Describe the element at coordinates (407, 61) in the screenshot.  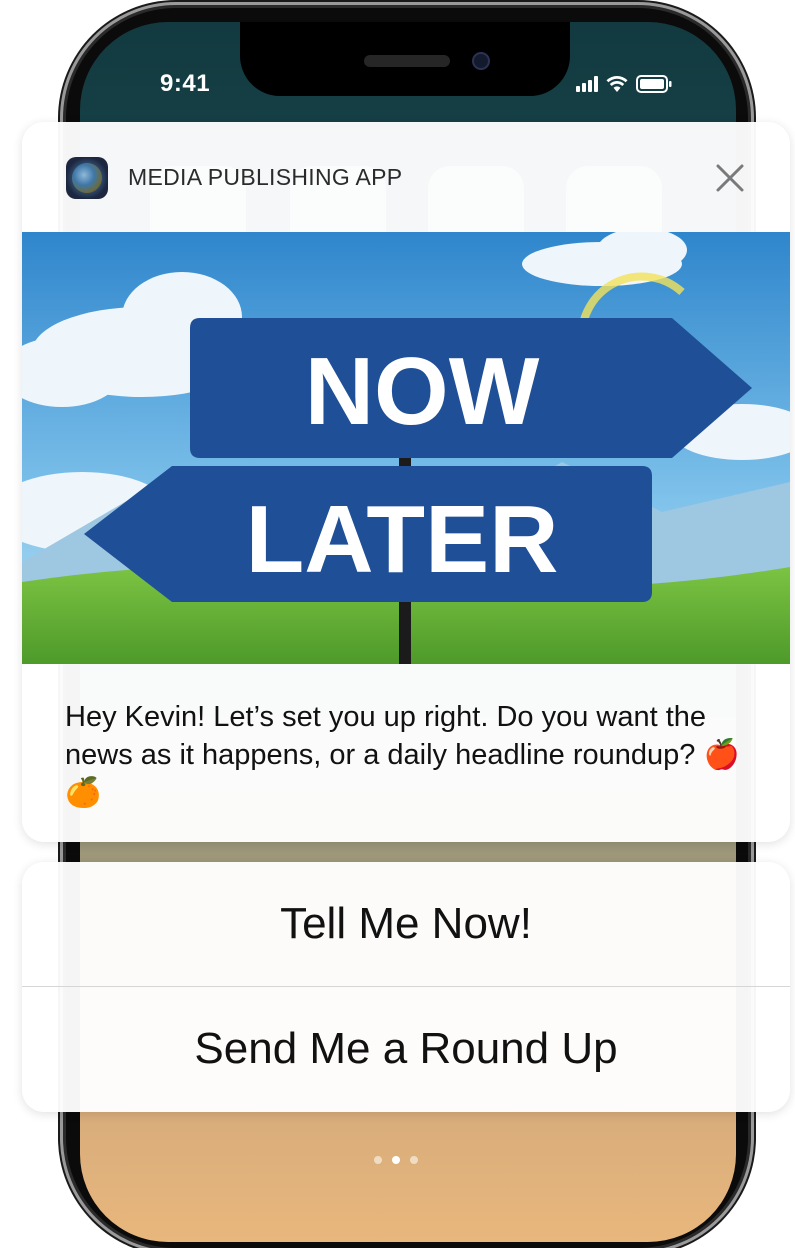
I see `speaker` at that location.